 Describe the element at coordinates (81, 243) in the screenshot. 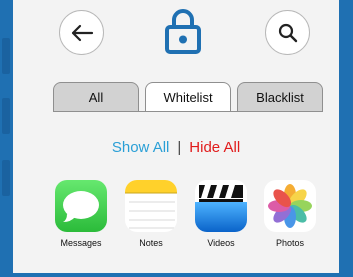

I see `app-label: Messages` at that location.